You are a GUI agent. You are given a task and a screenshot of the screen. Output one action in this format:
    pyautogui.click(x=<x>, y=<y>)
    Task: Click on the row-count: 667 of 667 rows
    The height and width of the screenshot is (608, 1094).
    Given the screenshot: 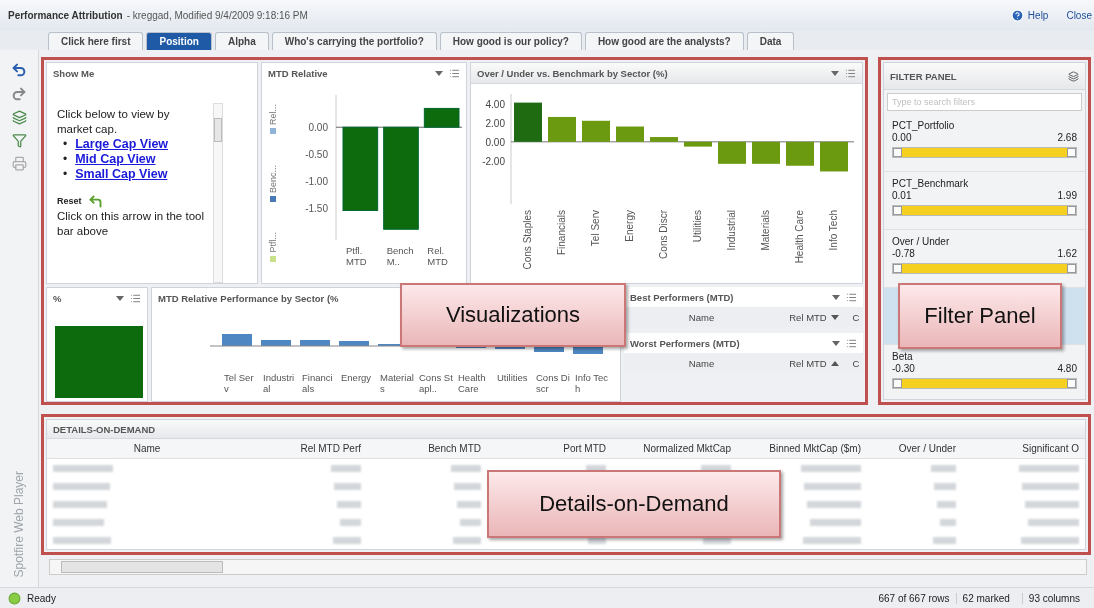 What is the action you would take?
    pyautogui.click(x=914, y=598)
    